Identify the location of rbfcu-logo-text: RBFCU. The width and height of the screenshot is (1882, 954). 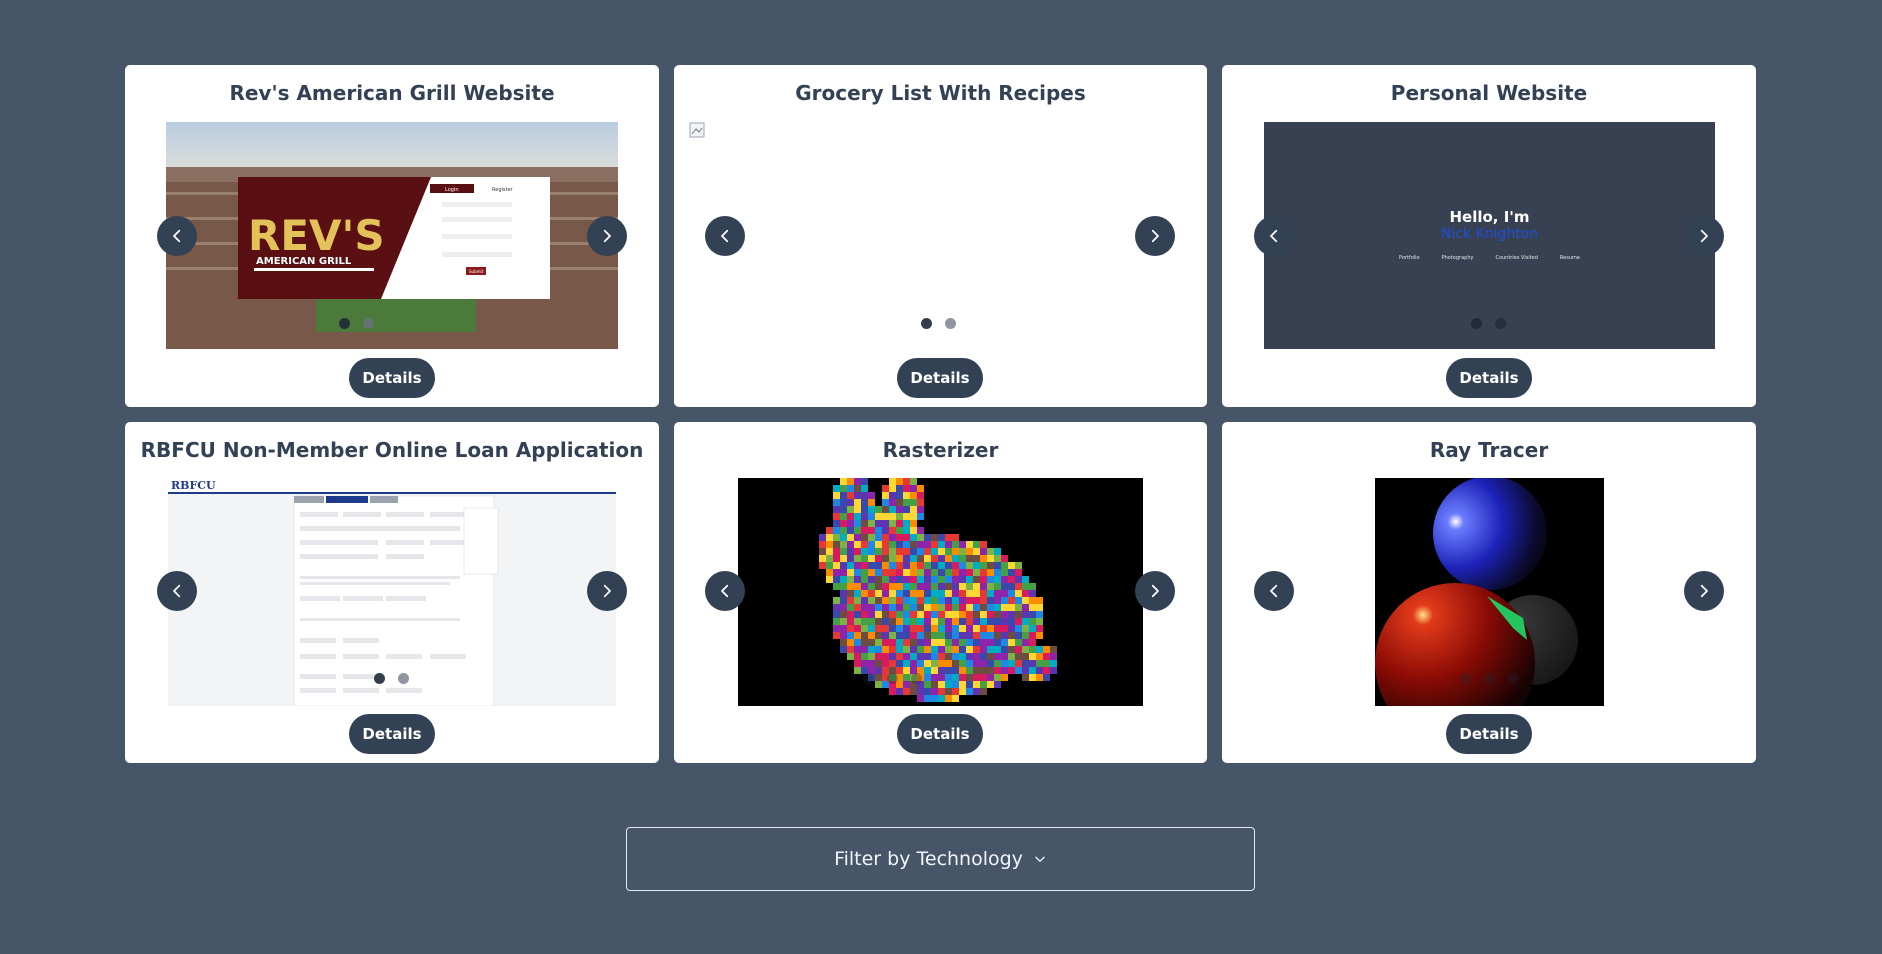
(193, 485).